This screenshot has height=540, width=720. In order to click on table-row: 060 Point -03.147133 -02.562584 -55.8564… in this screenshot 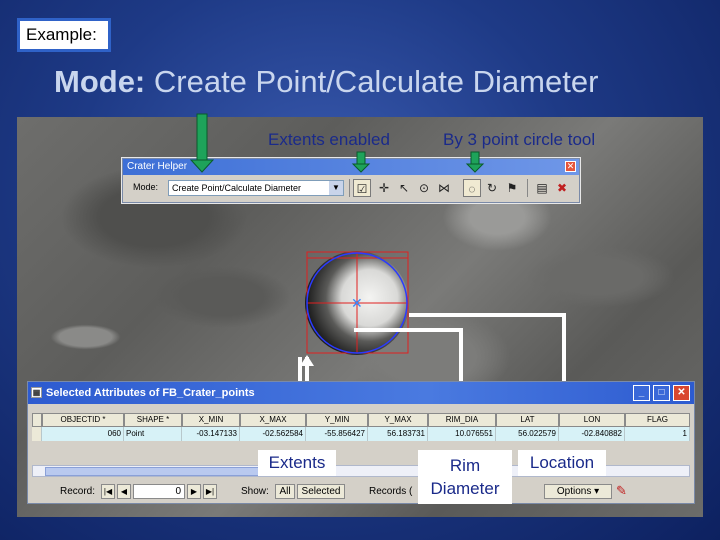, I will do `click(361, 434)`.